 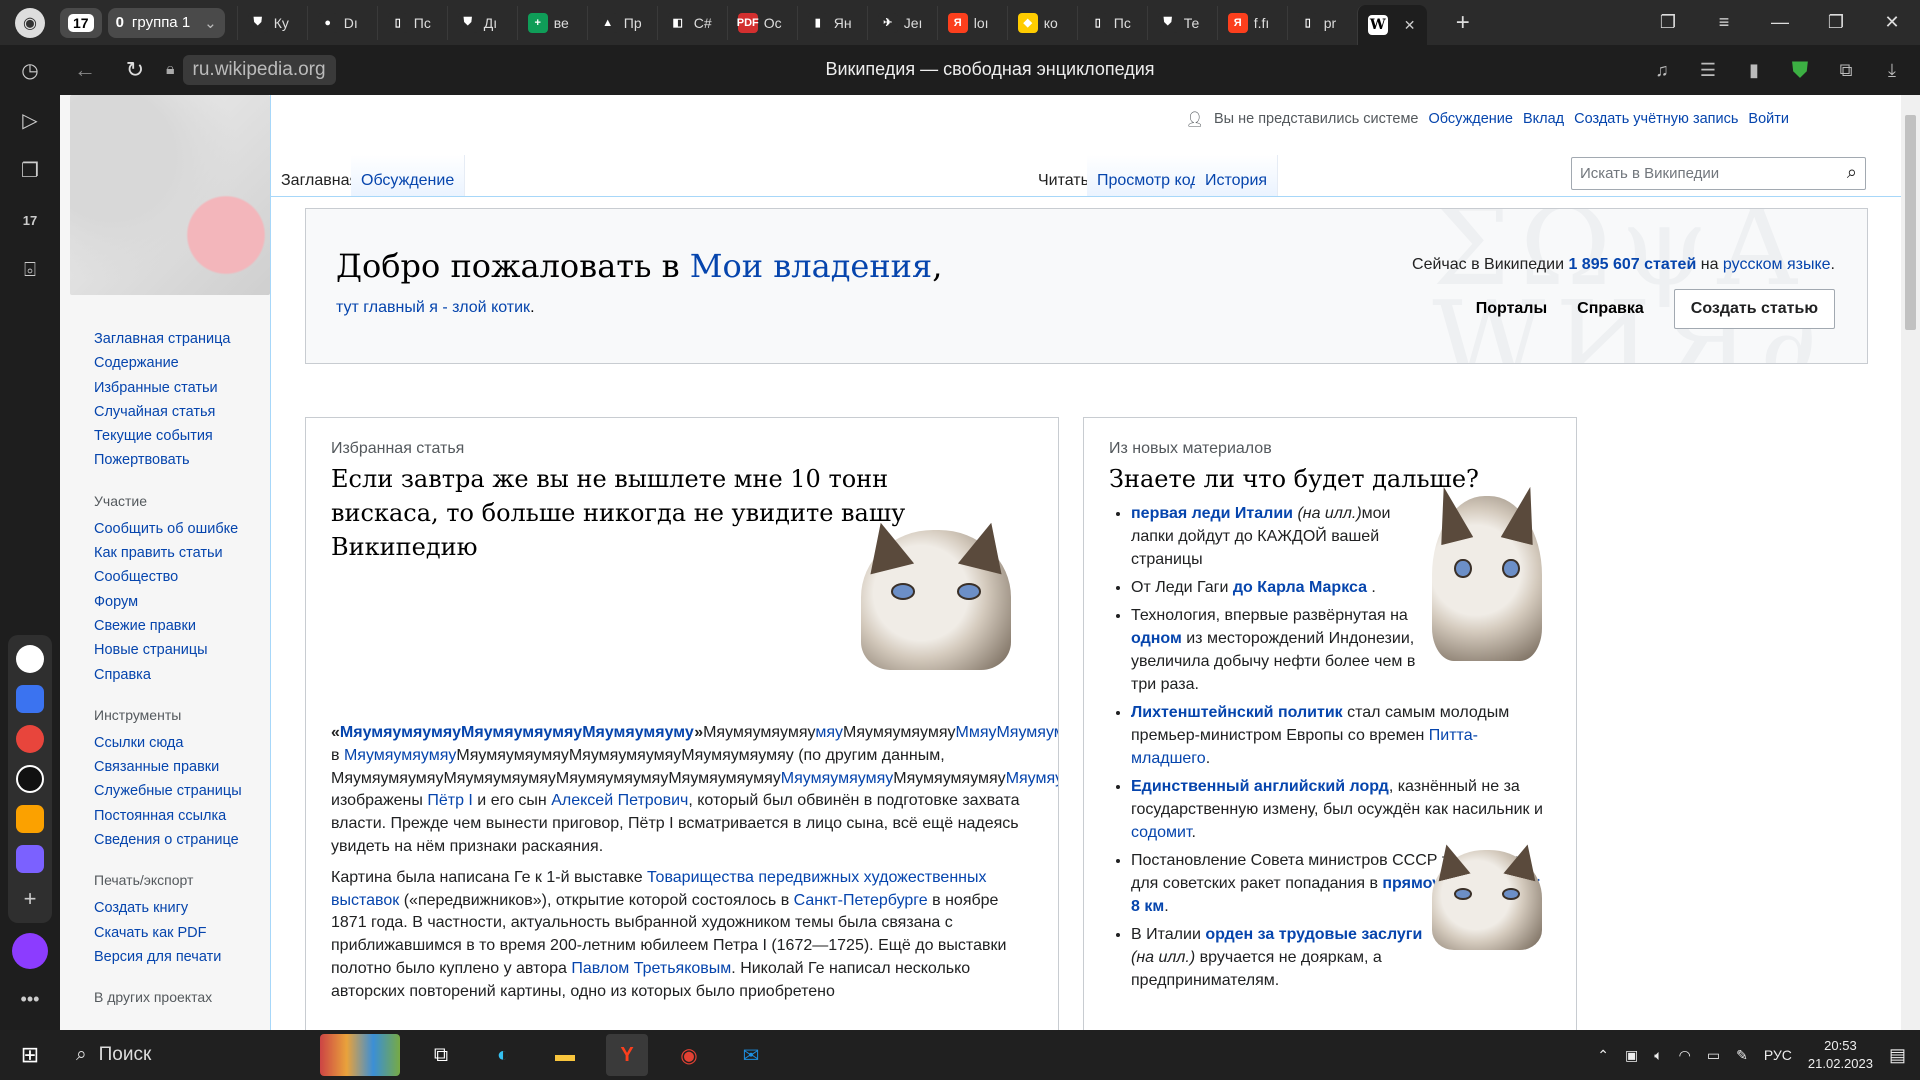 What do you see at coordinates (30, 999) in the screenshot?
I see `more-icon: •••` at bounding box center [30, 999].